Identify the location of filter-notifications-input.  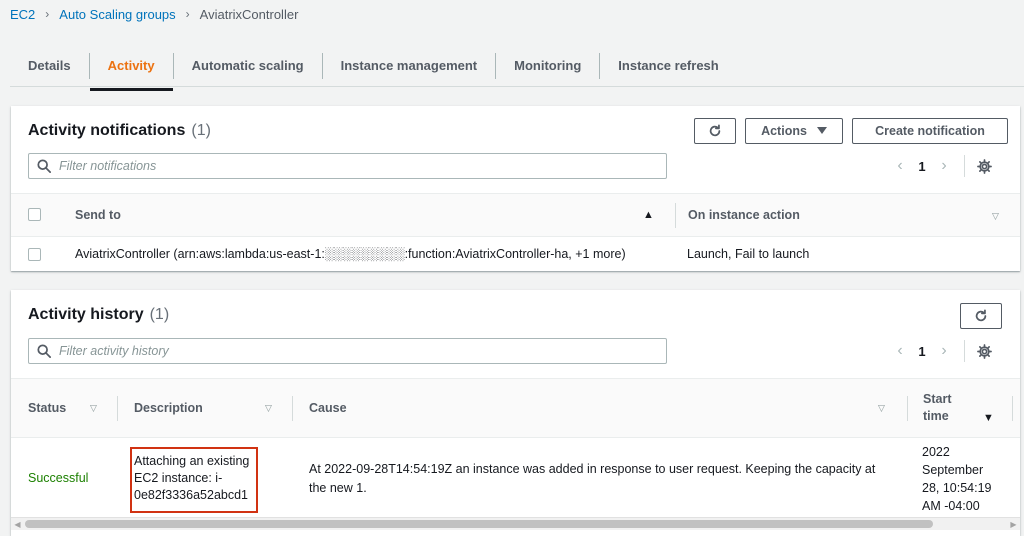
(349, 166).